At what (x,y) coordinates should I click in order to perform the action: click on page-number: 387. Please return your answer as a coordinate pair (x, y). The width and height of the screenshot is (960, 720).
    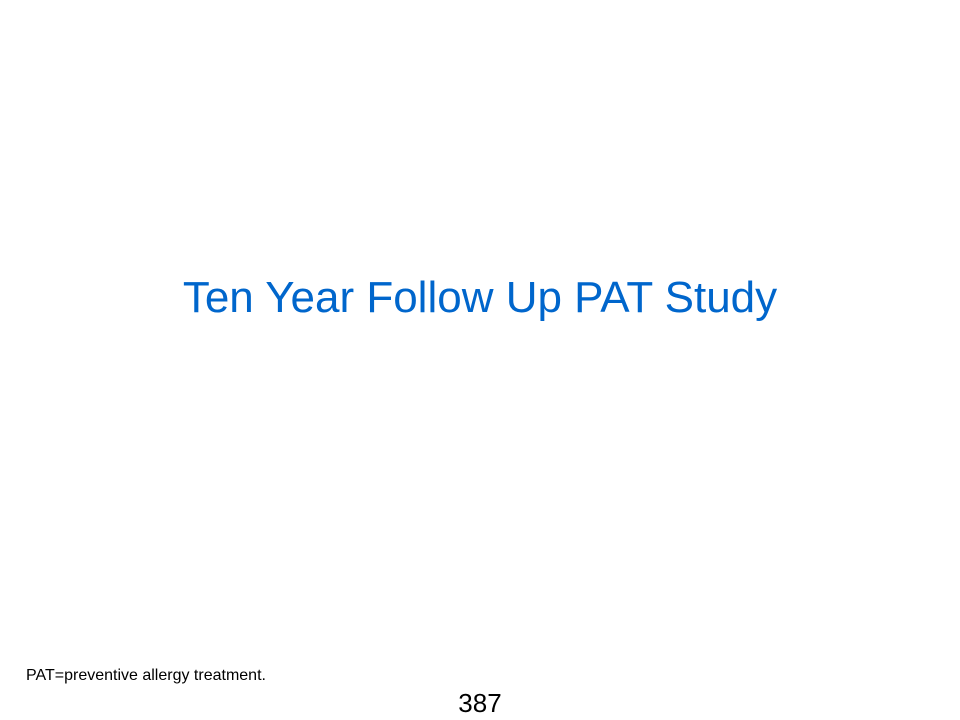
    Looking at the image, I should click on (480, 703).